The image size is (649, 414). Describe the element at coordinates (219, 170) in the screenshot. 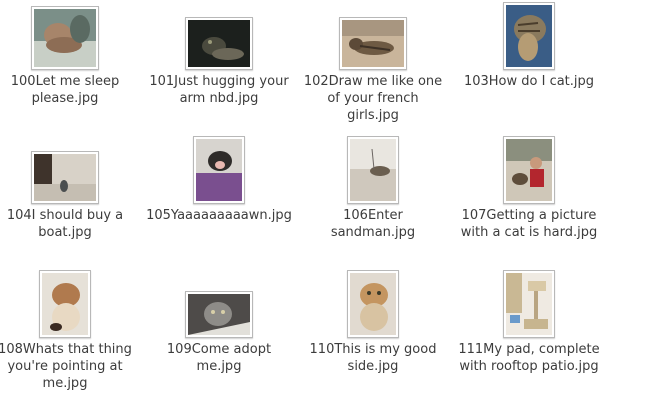

I see `image-thumbnail-yawning-cat` at that location.